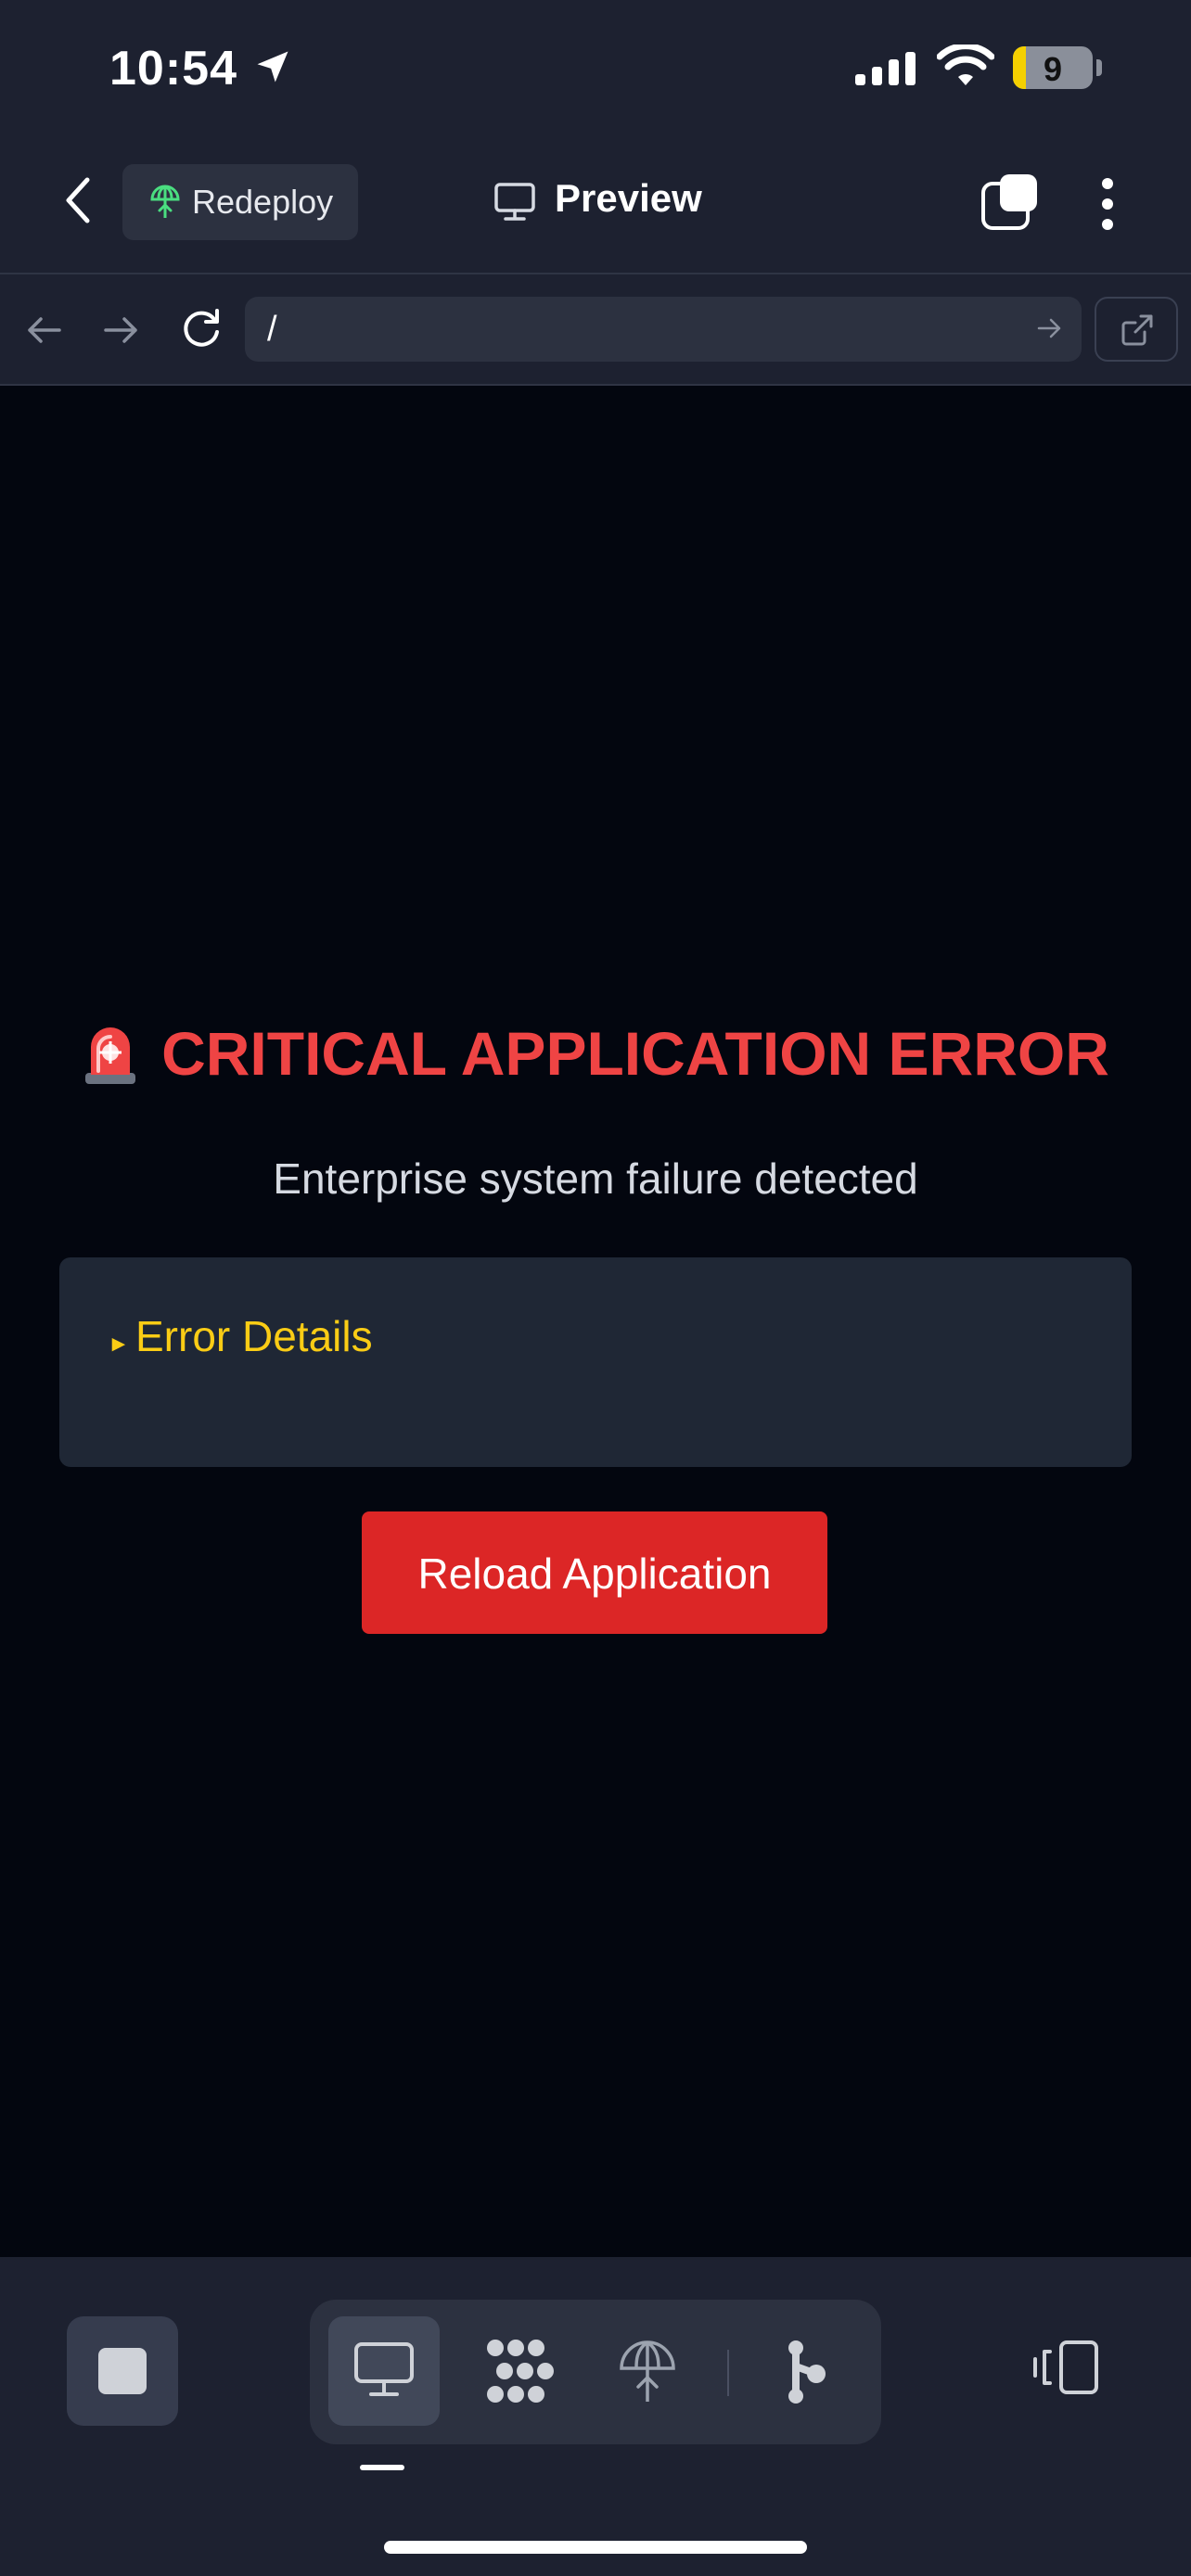 This screenshot has width=1191, height=2576. Describe the element at coordinates (111, 1056) in the screenshot. I see `rotating-light-icon` at that location.